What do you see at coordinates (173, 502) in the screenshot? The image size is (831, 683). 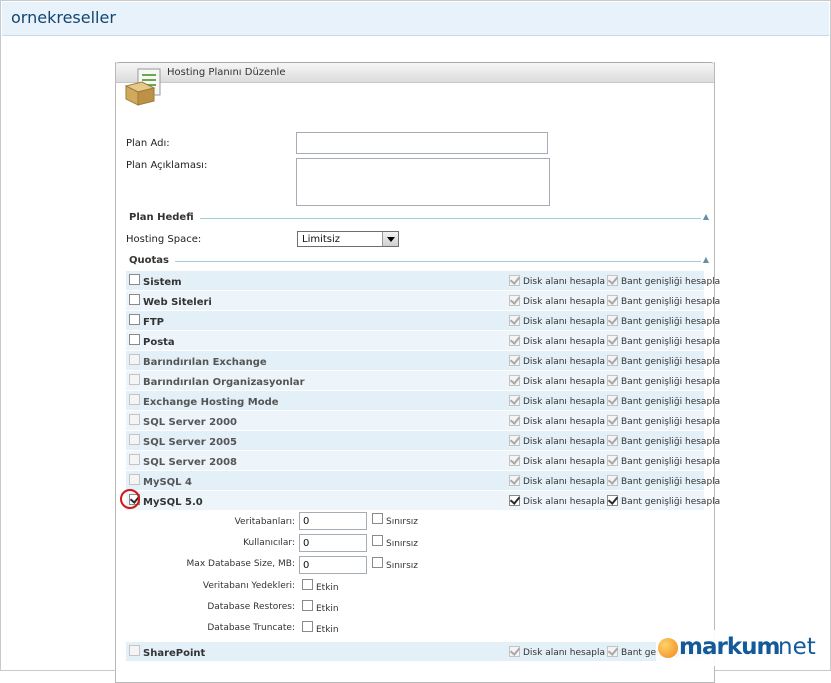 I see `quota-name: MySQL 5.0` at bounding box center [173, 502].